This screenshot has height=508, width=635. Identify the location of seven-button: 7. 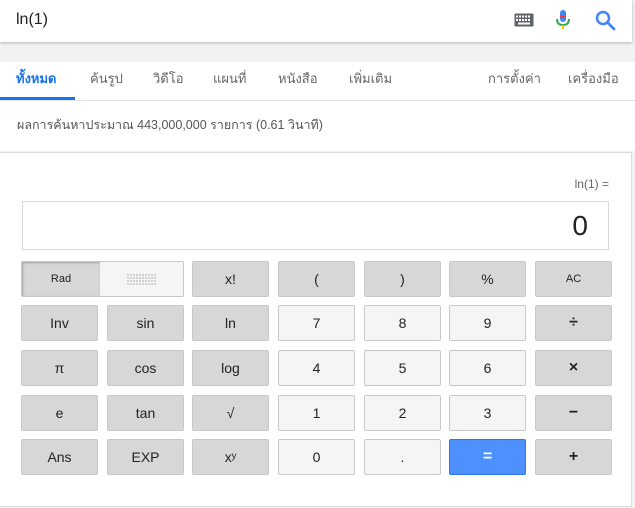
(316, 323).